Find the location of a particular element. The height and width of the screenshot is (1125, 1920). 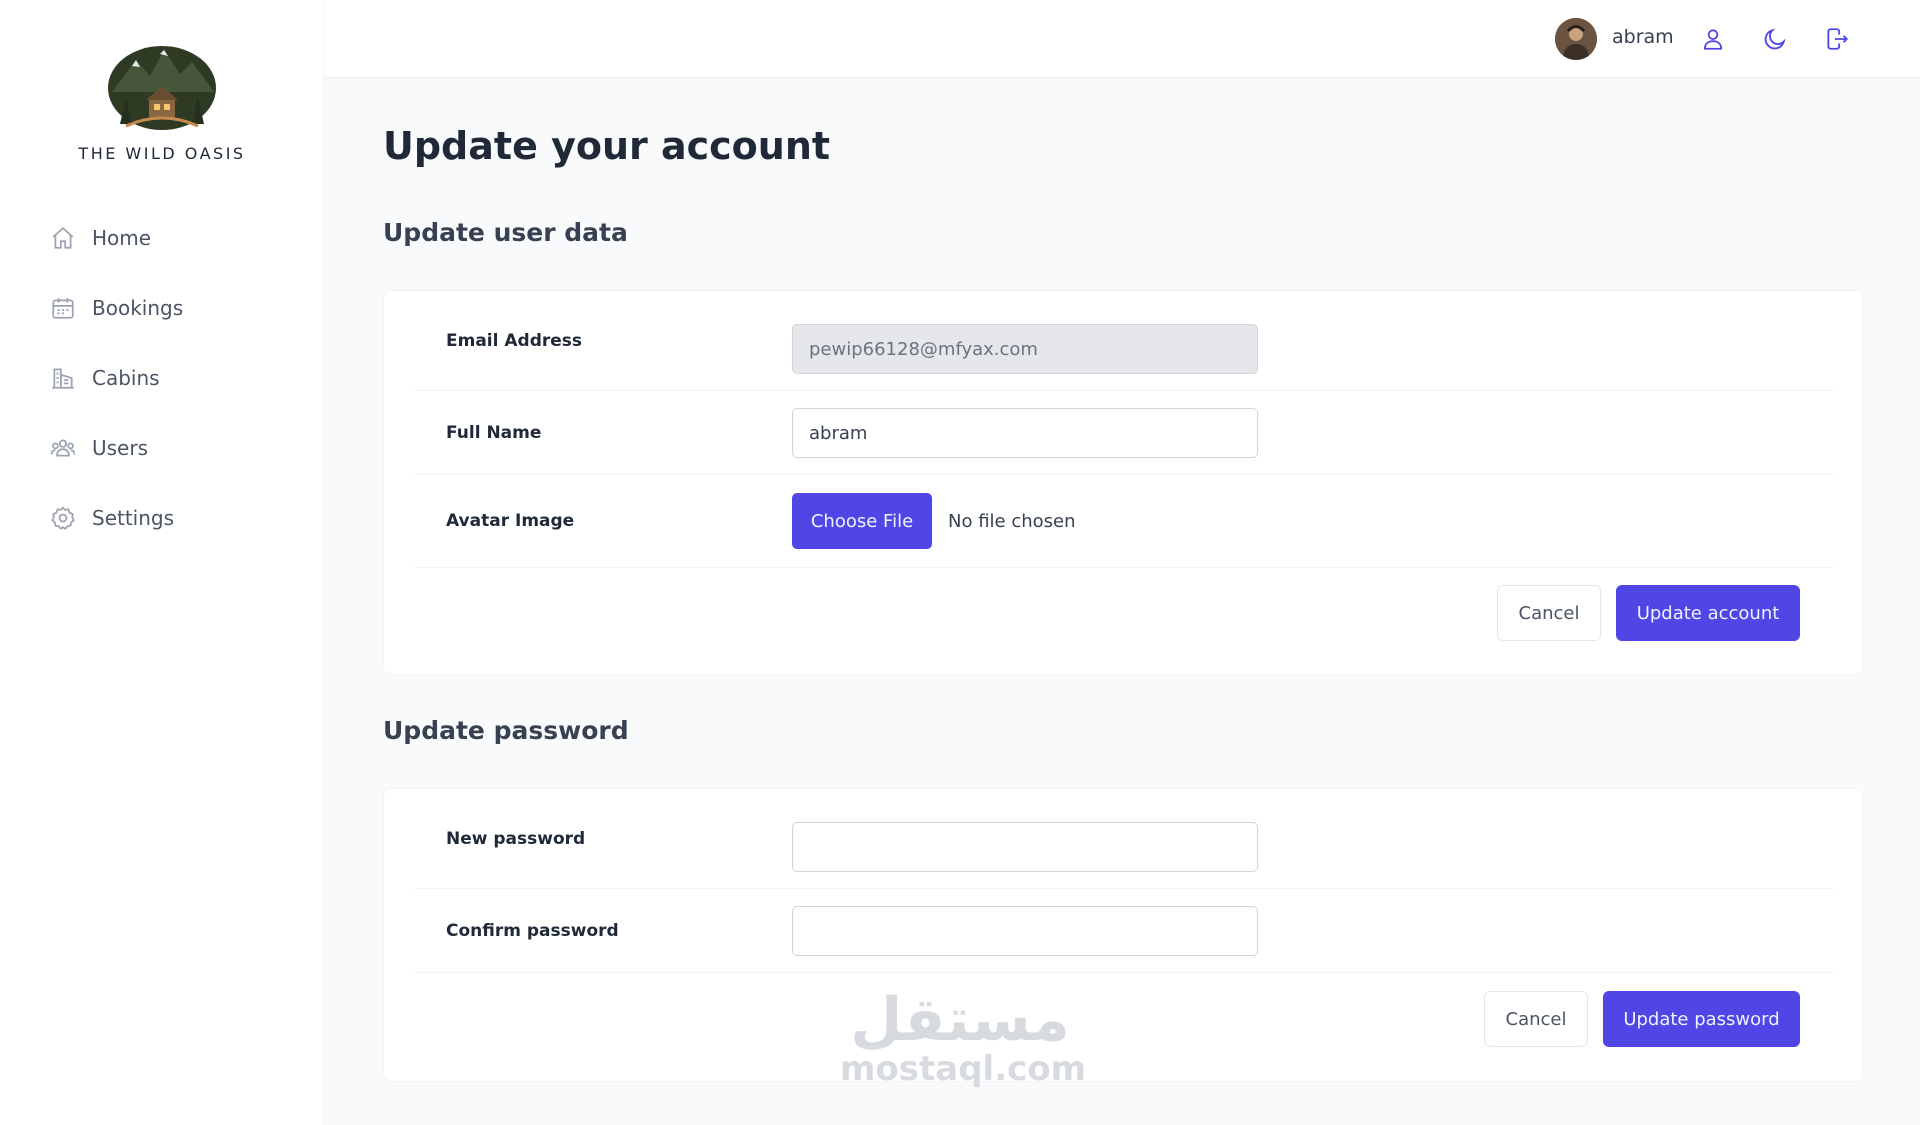

sidebar-nav: Home Bookings Cabins Users Settings is located at coordinates (162, 385).